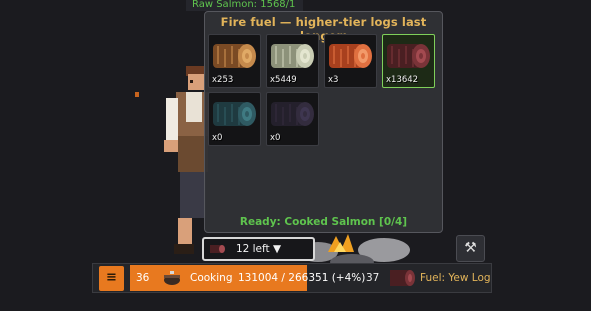  What do you see at coordinates (283, 80) in the screenshot?
I see `log-count: x5449` at bounding box center [283, 80].